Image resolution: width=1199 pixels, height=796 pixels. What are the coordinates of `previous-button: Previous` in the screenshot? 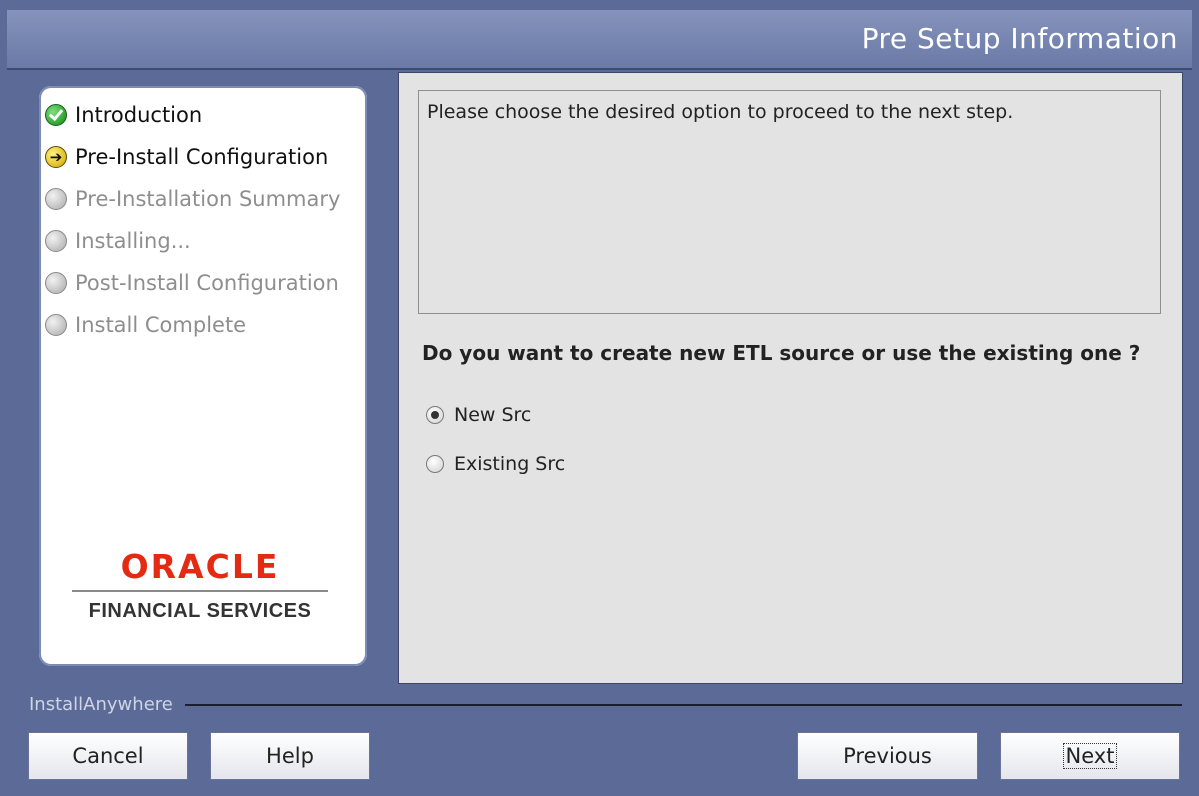 It's located at (887, 756).